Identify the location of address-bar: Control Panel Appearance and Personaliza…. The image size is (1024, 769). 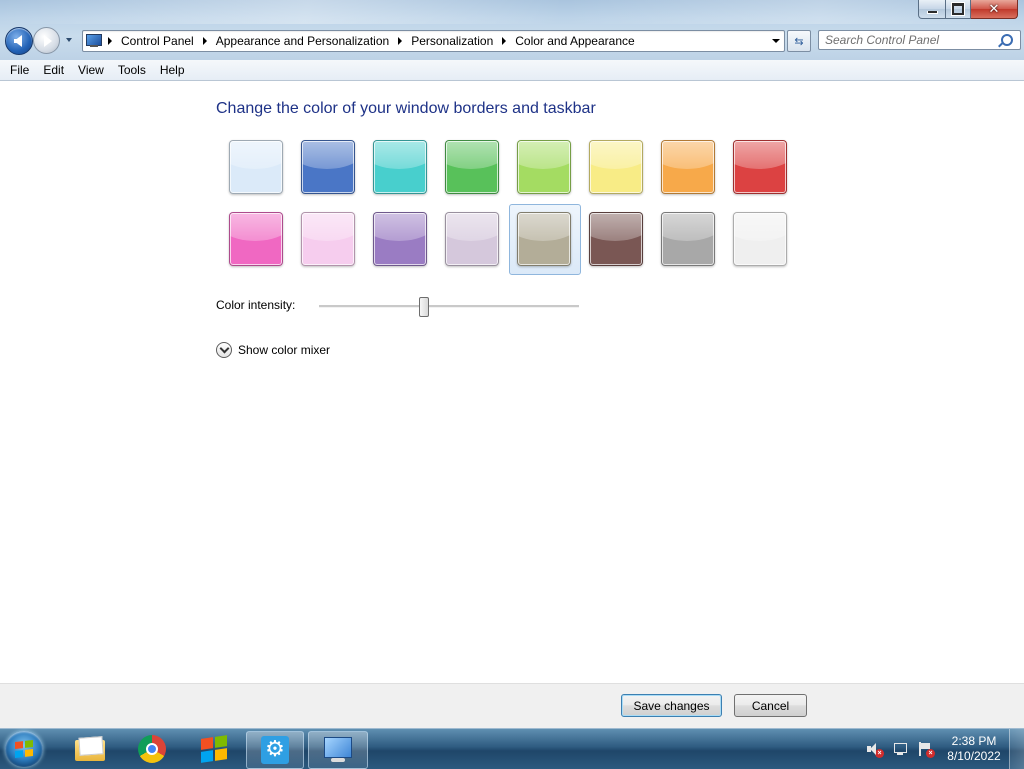
(433, 41).